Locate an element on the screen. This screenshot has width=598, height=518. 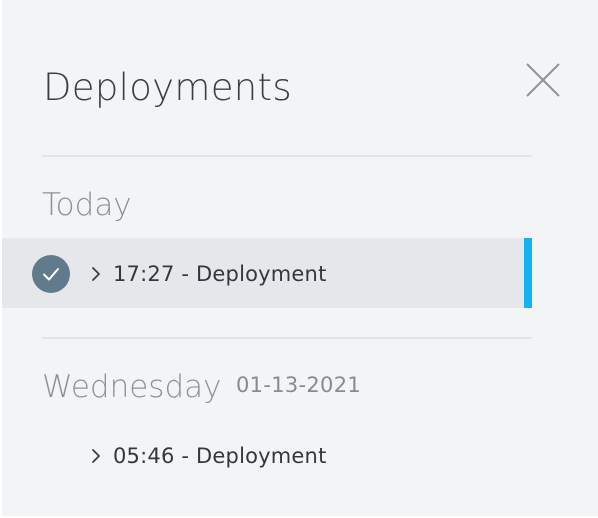
group-date: 01-13-2021 is located at coordinates (299, 385).